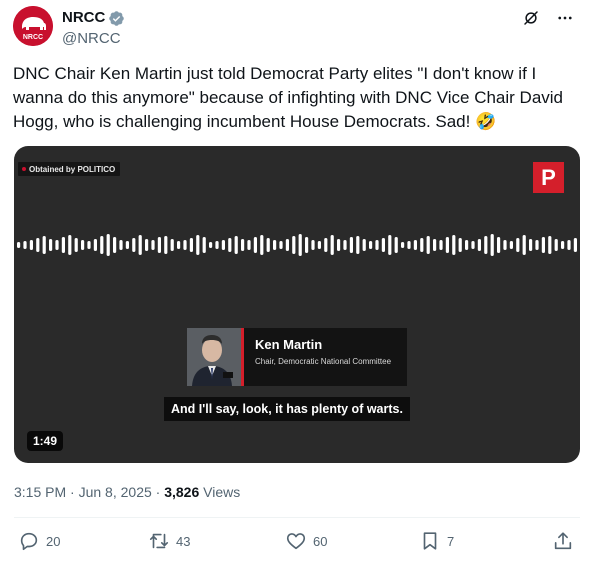 The width and height of the screenshot is (591, 562). I want to click on video-duration: 1:49, so click(45, 441).